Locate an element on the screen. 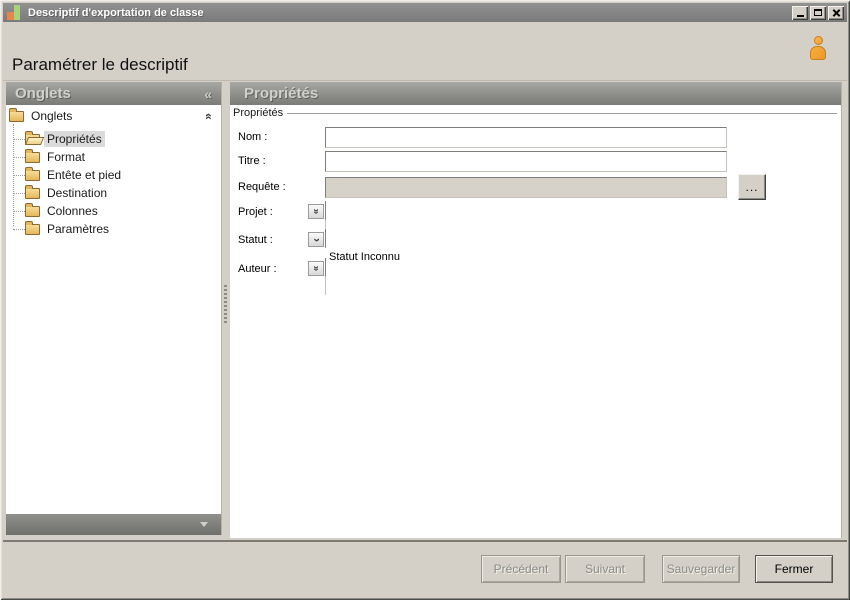 This screenshot has width=850, height=600. sauvegarder-button: Sauvegarder is located at coordinates (701, 569).